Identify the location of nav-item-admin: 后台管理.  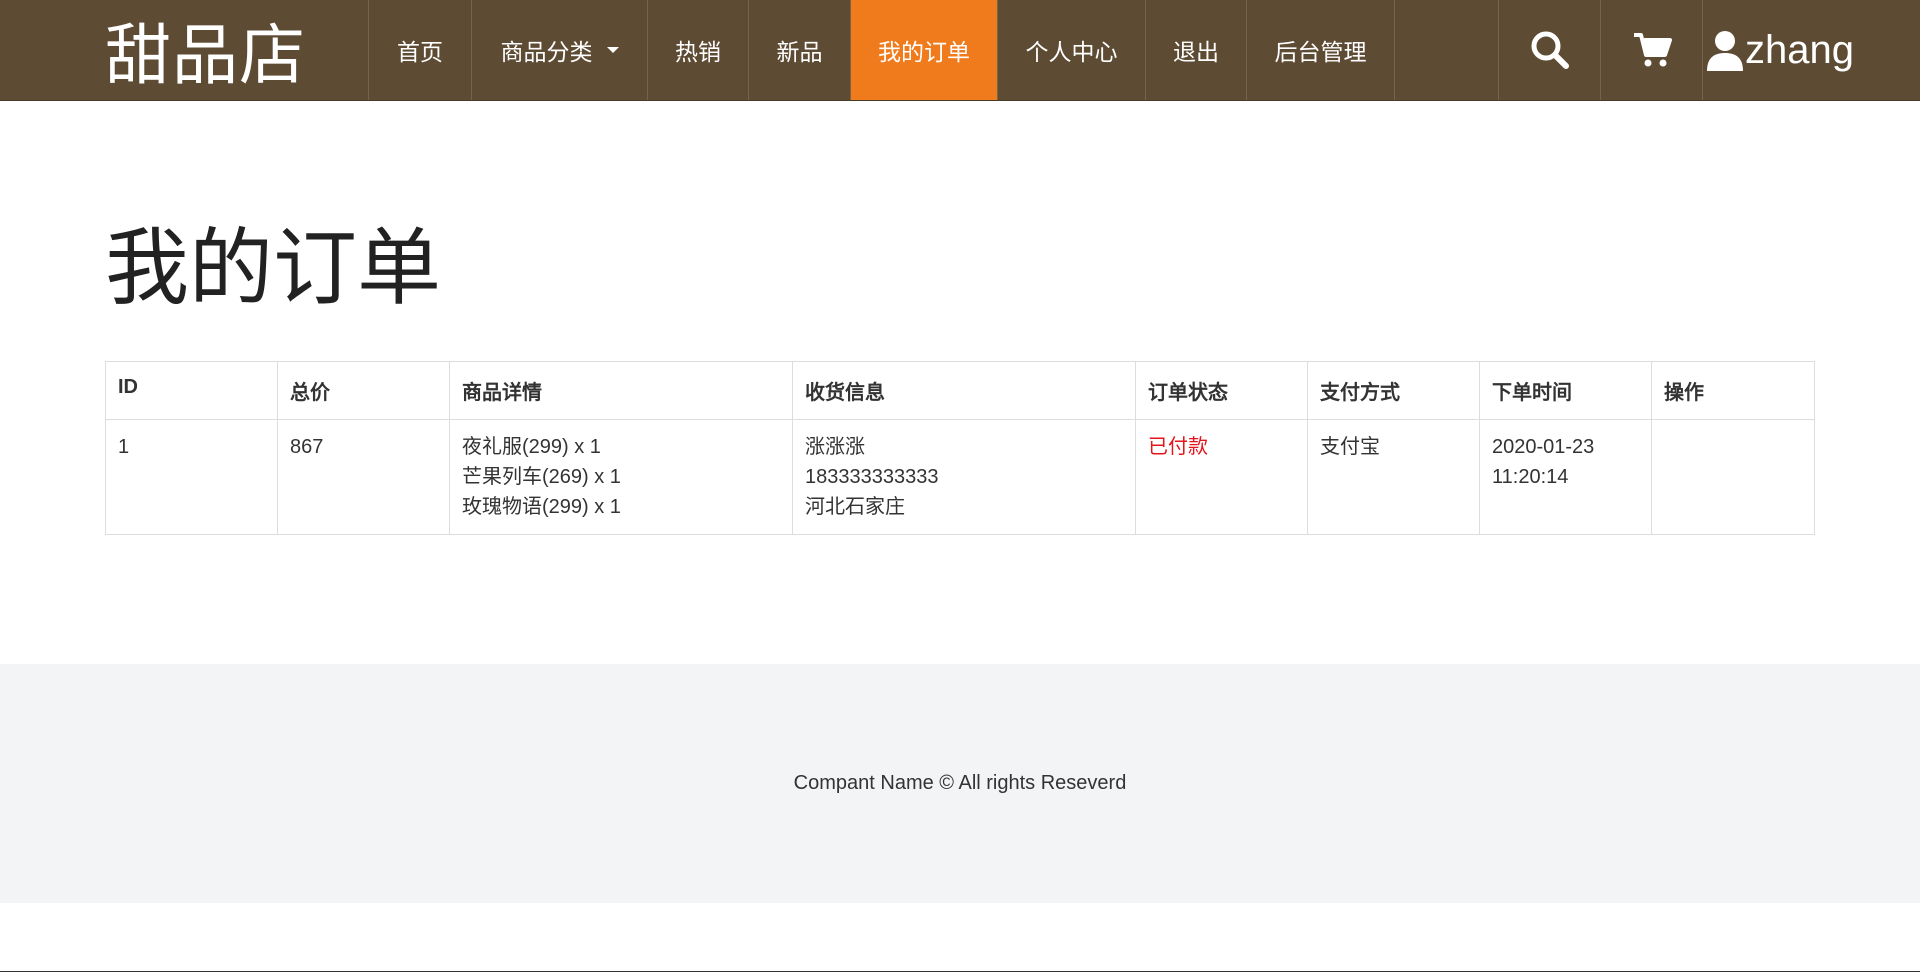
(1321, 50).